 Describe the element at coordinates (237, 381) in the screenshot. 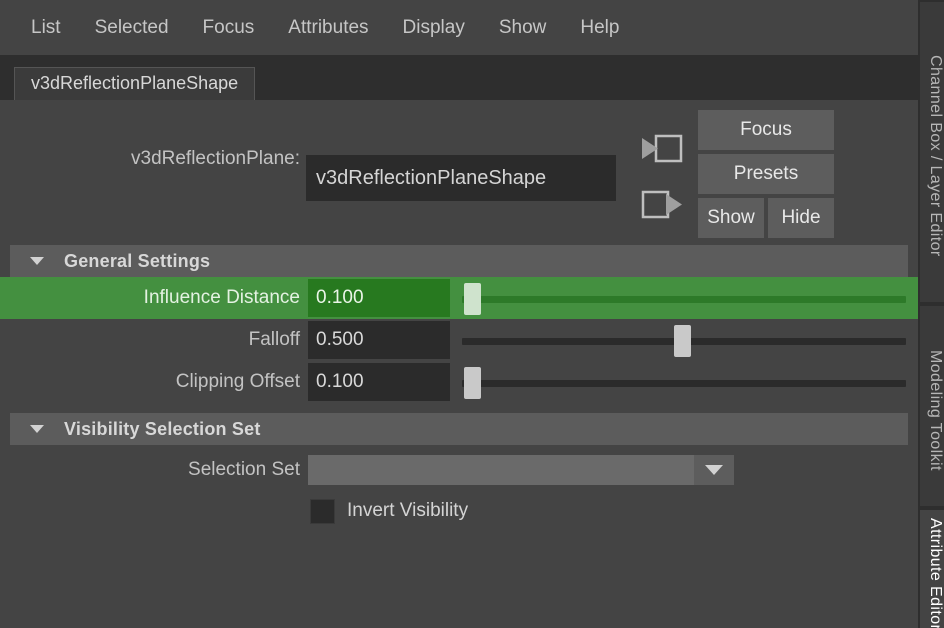

I see `attr-label-clipping-offset: Clipping Offset` at that location.